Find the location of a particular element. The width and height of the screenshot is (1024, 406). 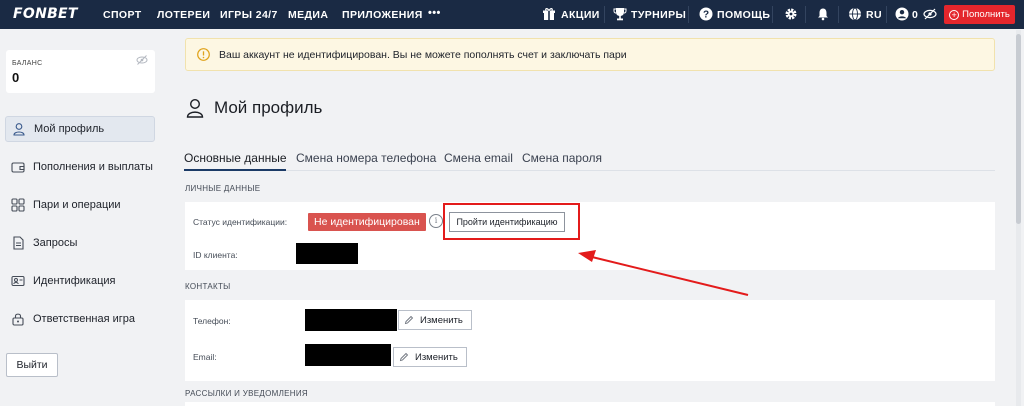

user-balance: 0 is located at coordinates (915, 15).